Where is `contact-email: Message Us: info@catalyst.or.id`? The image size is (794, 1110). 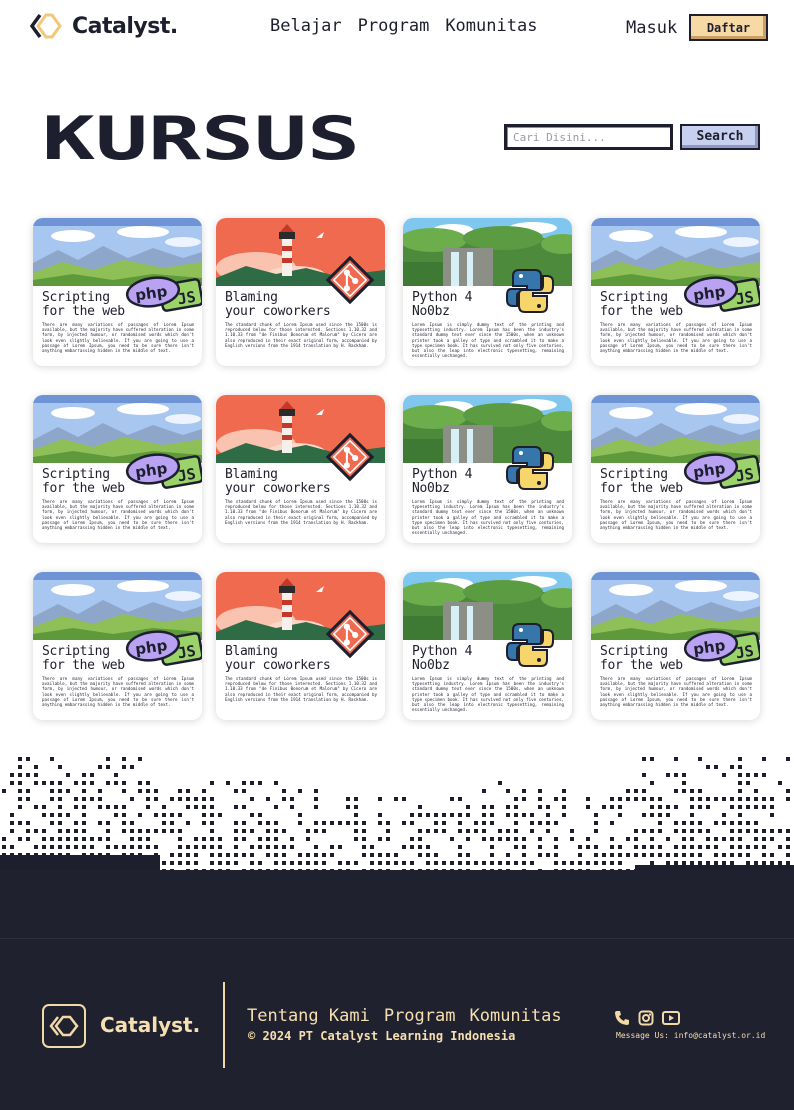 contact-email: Message Us: info@catalyst.or.id is located at coordinates (691, 1035).